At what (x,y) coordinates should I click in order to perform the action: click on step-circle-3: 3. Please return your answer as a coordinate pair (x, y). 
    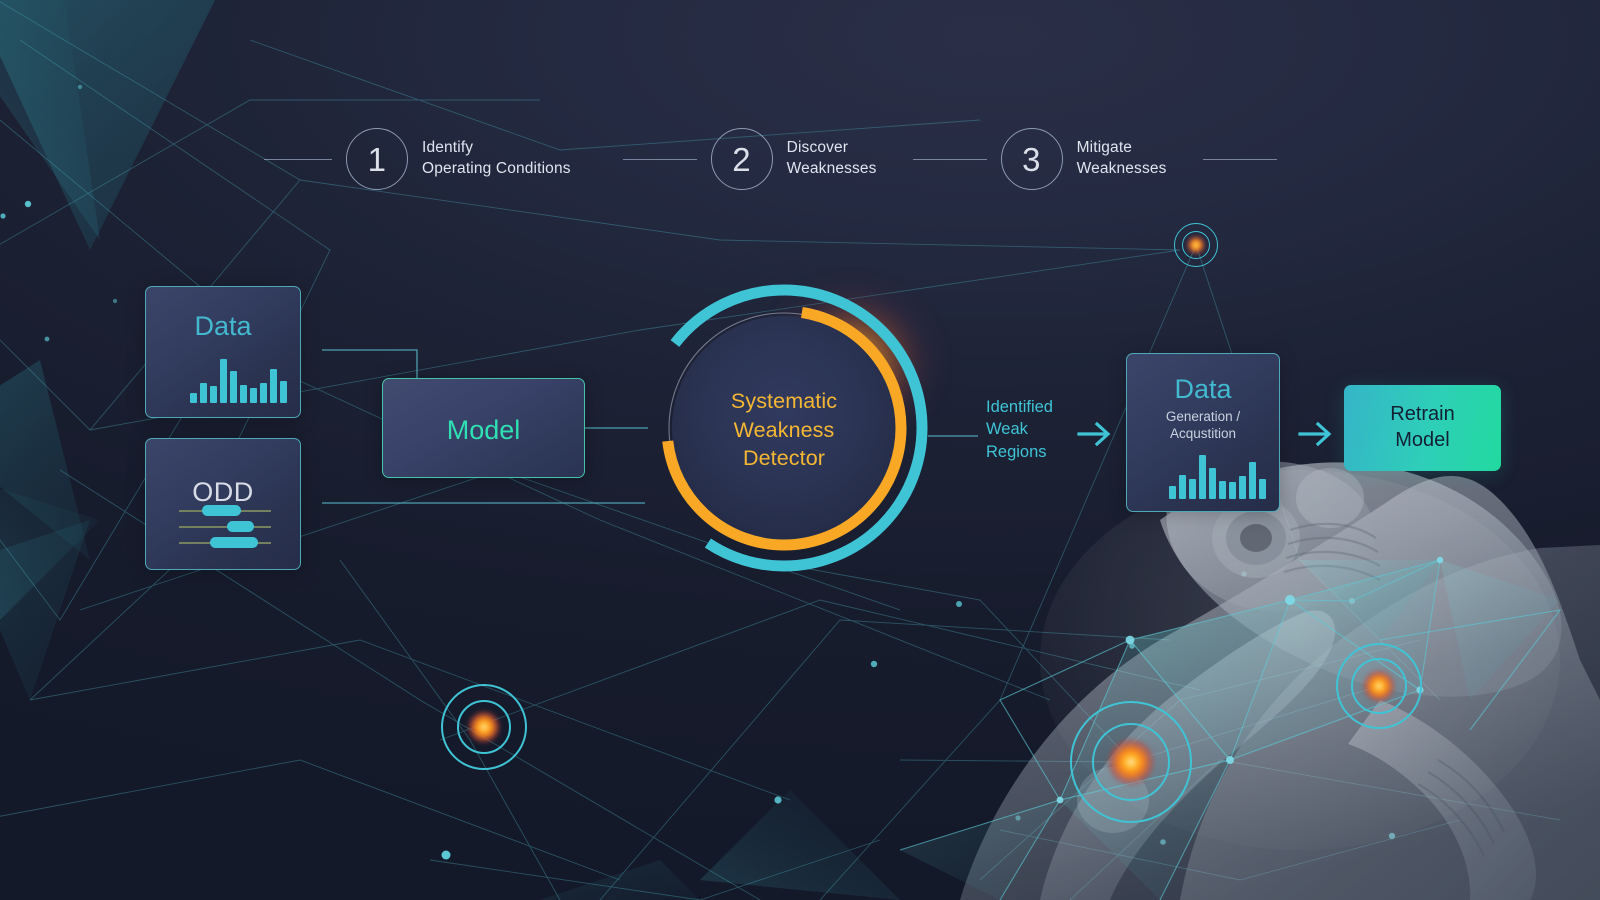
    Looking at the image, I should click on (1031, 159).